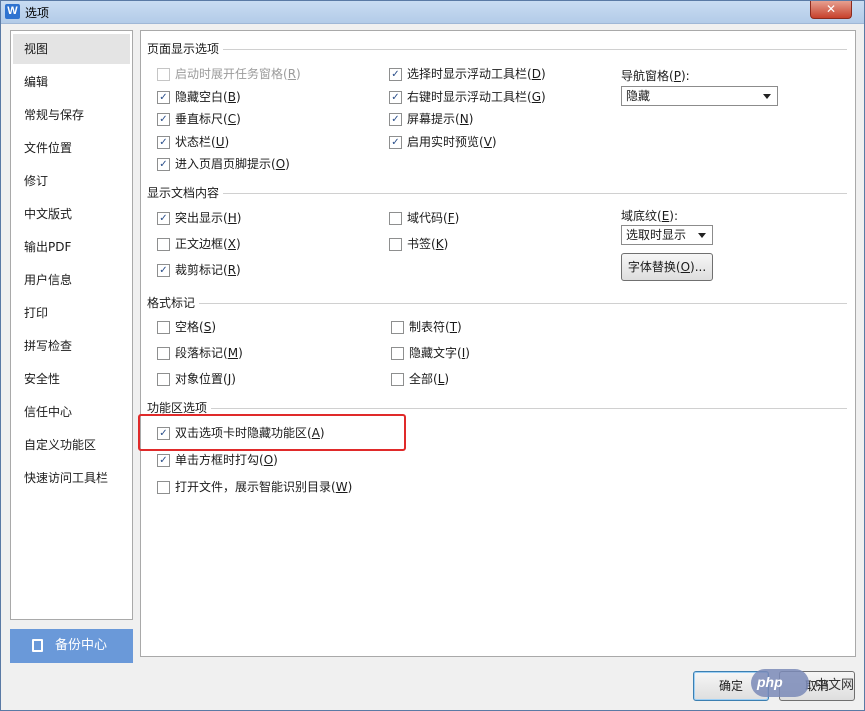  I want to click on backup-center-label: 备份中心, so click(81, 645).